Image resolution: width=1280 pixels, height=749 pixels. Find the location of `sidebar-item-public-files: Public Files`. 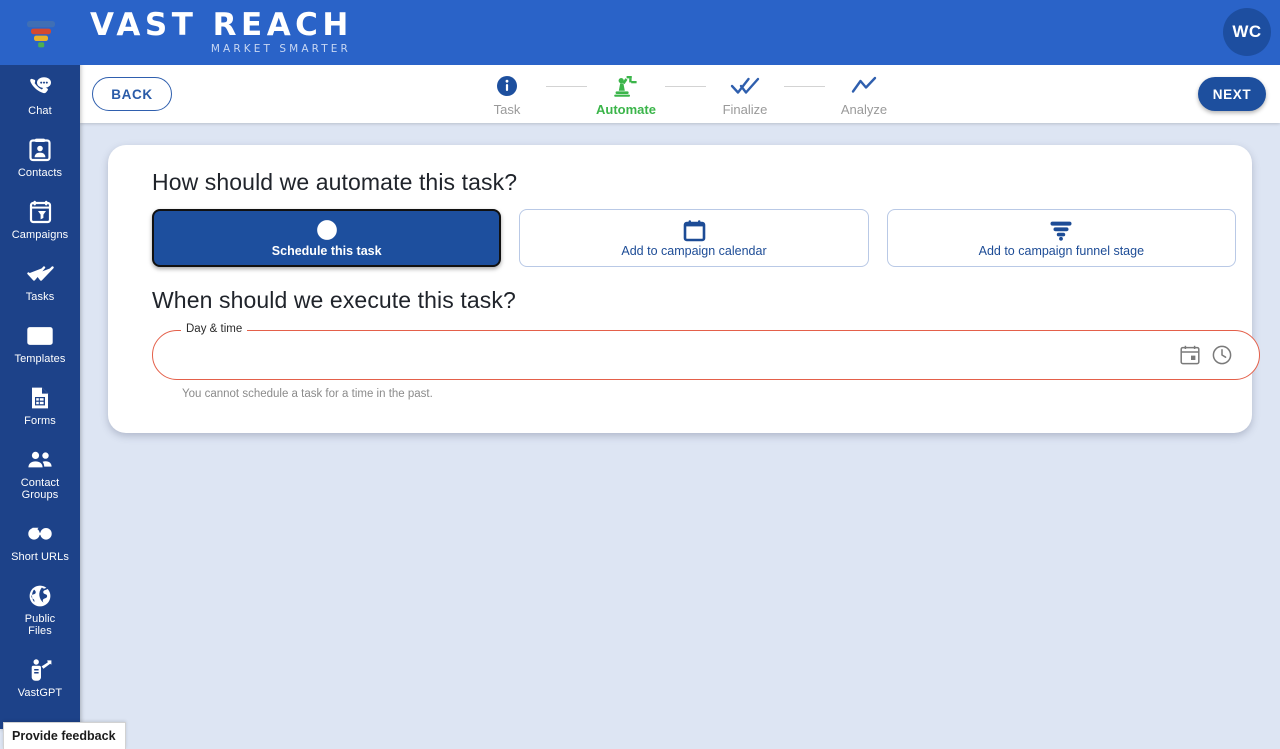

sidebar-item-public-files: Public Files is located at coordinates (40, 609).